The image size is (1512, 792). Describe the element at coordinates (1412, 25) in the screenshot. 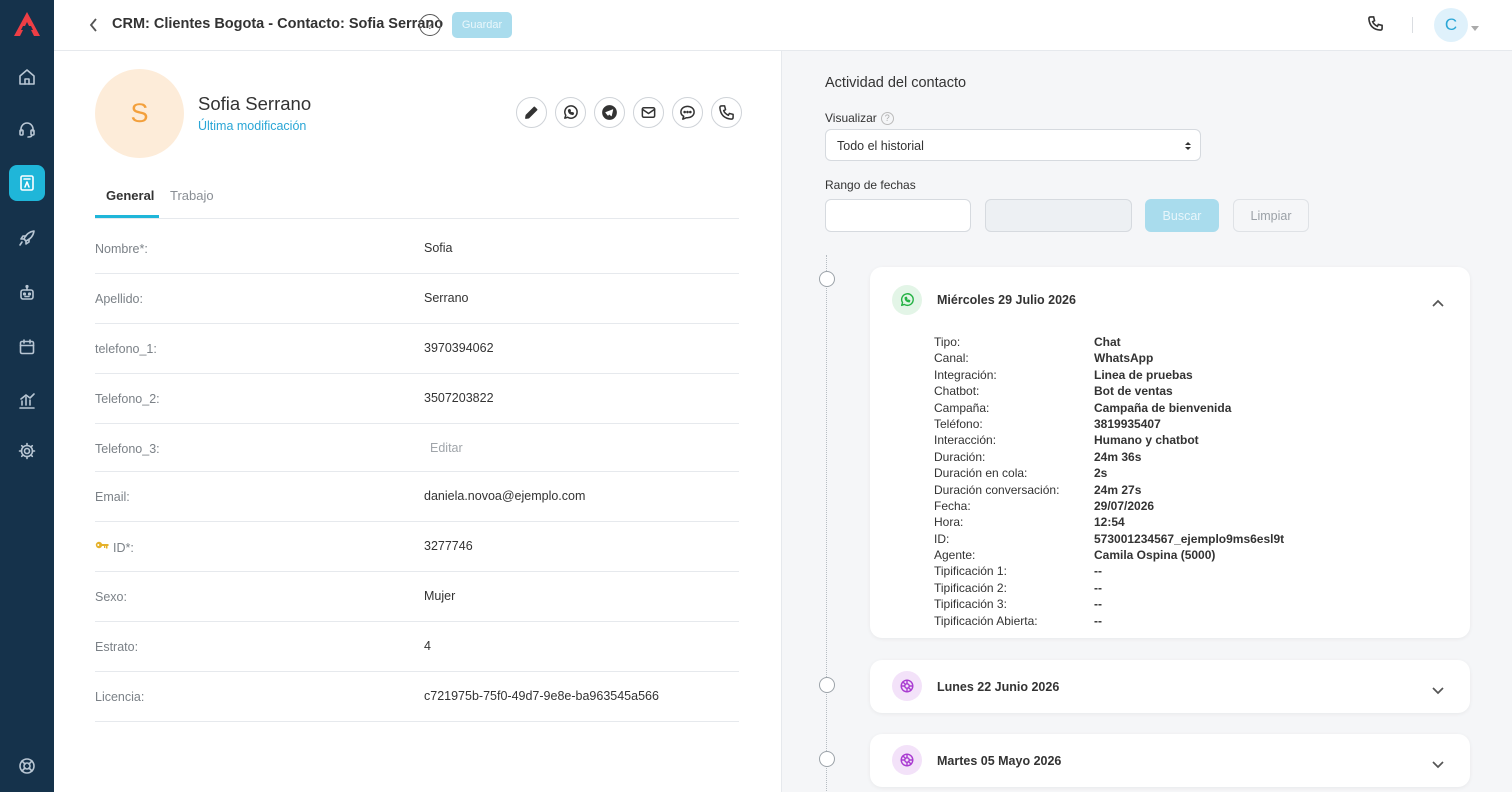

I see `toolbar-divider` at that location.